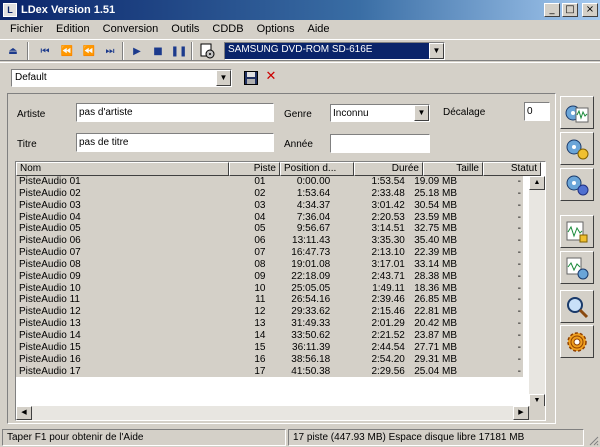 The width and height of the screenshot is (600, 447). Describe the element at coordinates (436, 264) in the screenshot. I see `track-size: 33.14 MB` at that location.